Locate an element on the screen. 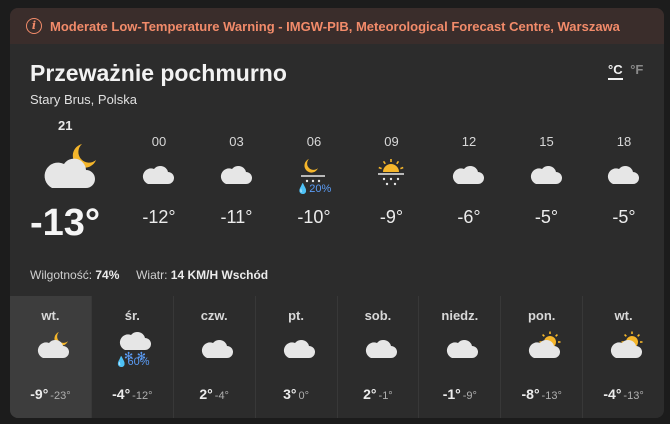 This screenshot has height=424, width=670. hour-label: 06 is located at coordinates (314, 141).